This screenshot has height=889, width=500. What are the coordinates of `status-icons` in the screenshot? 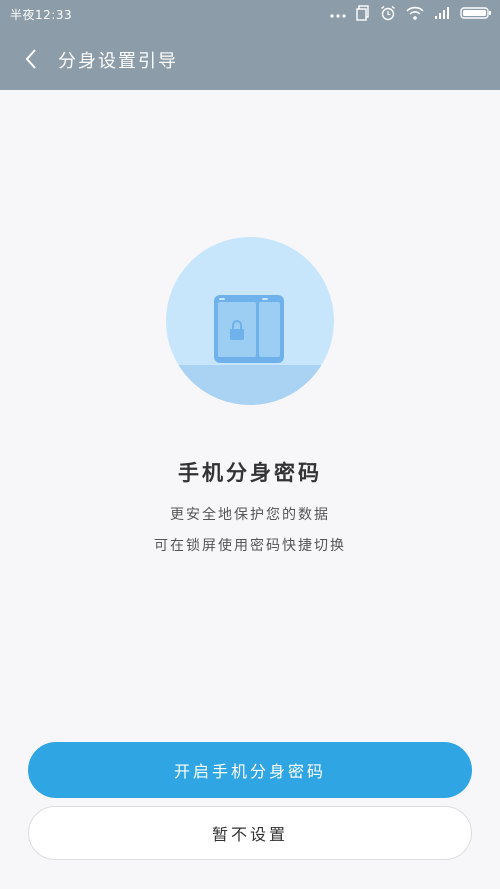 It's located at (411, 13).